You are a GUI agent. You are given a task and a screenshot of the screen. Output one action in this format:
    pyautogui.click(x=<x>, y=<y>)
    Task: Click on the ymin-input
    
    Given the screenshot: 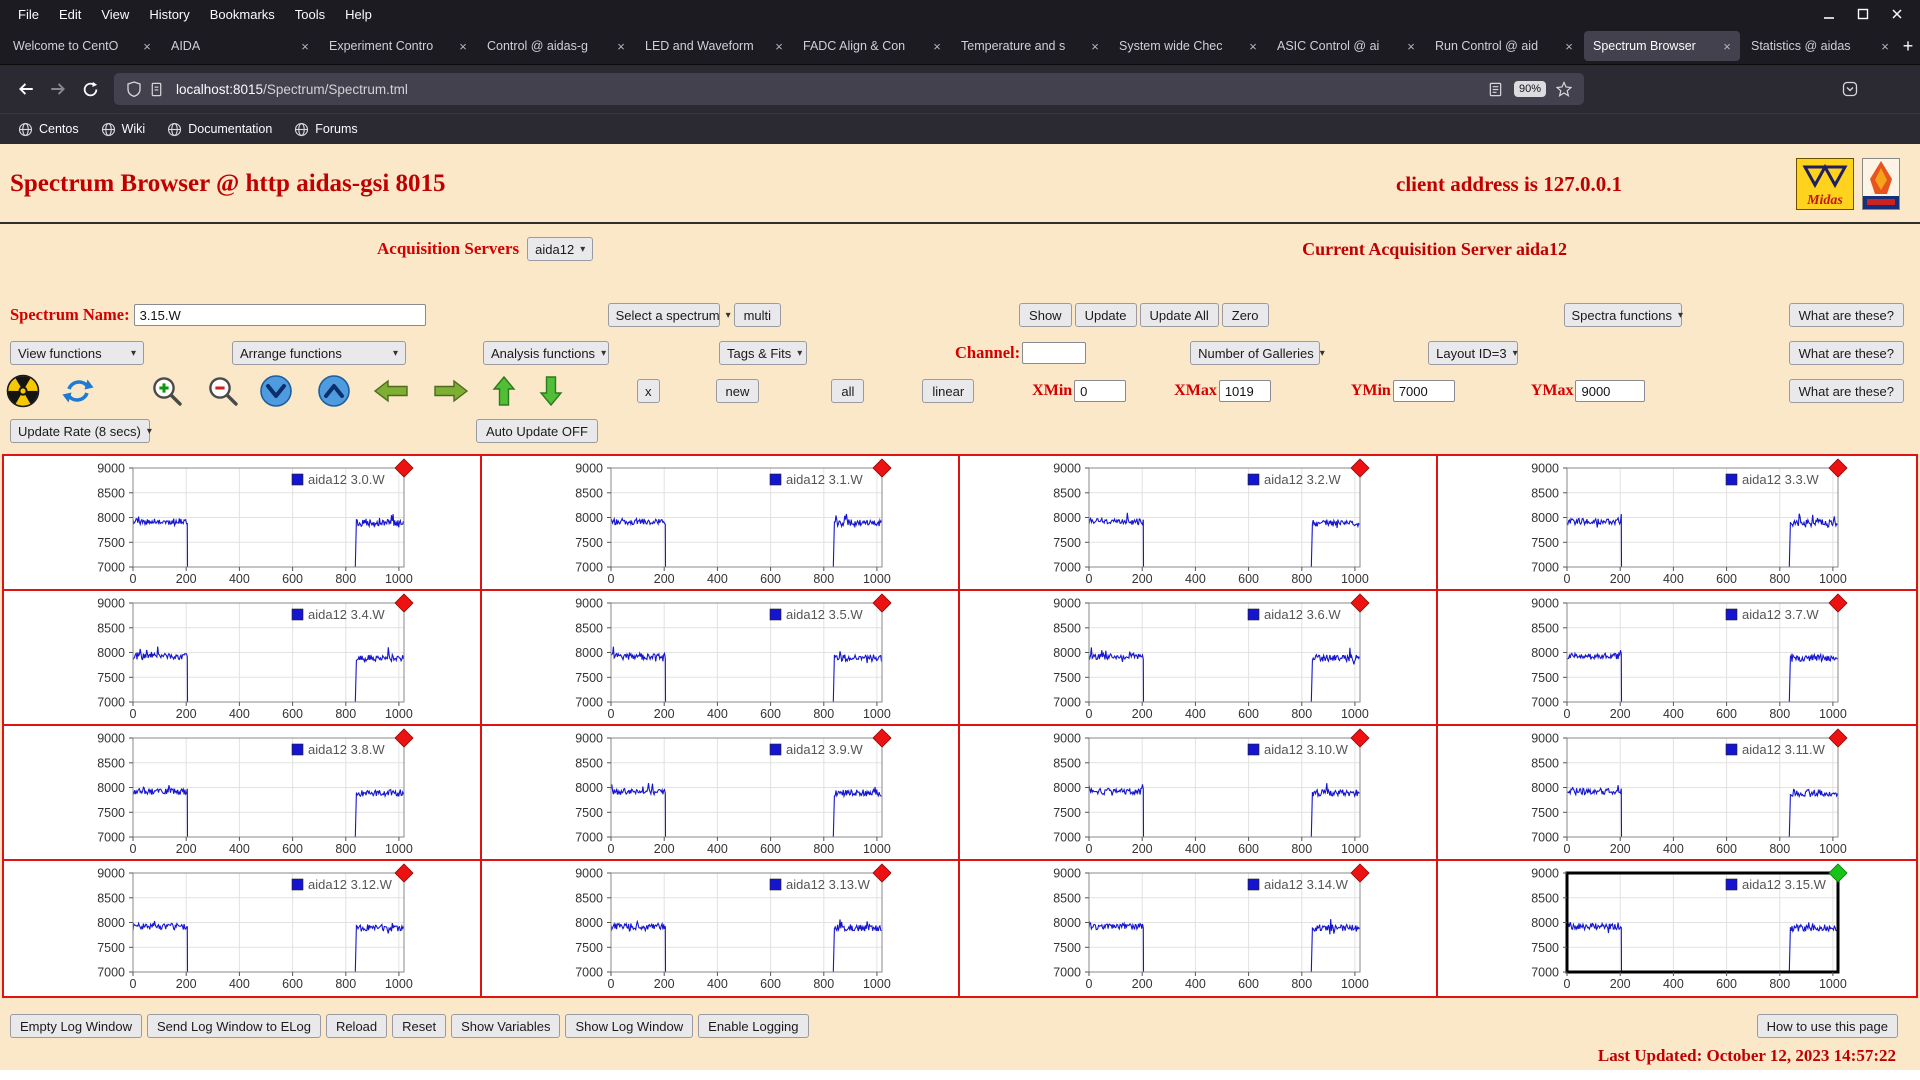 What is the action you would take?
    pyautogui.click(x=1423, y=391)
    